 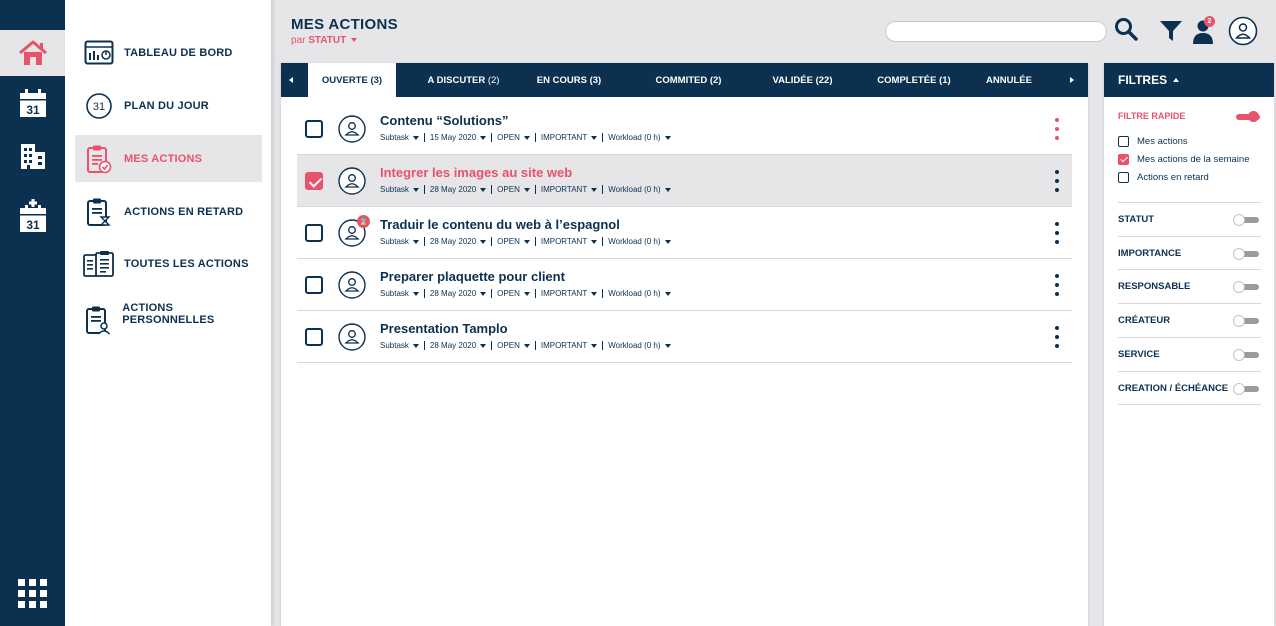 I want to click on meta-value: Workload (0 h), so click(x=634, y=241).